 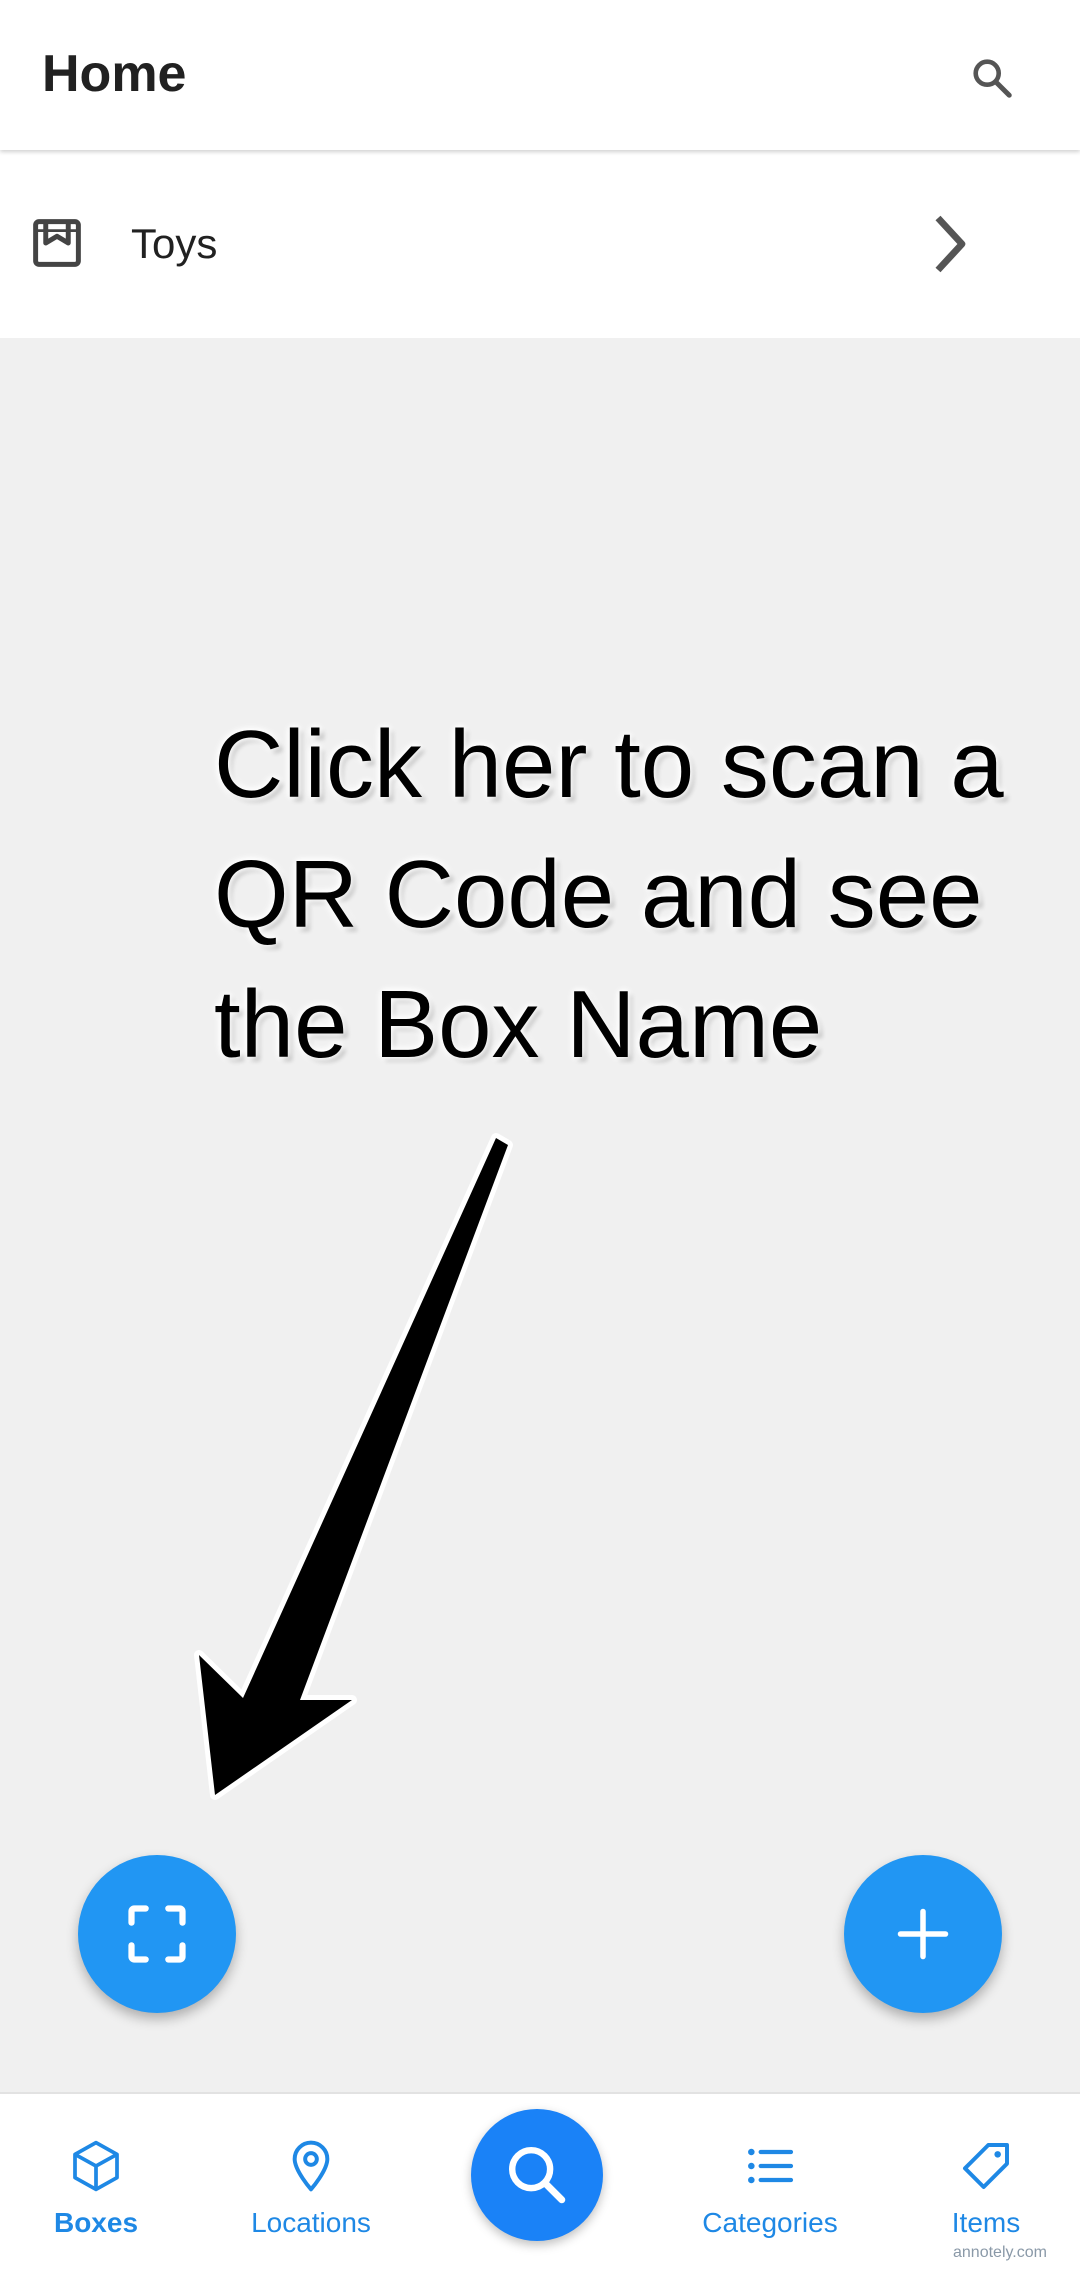 I want to click on nav-item-items: Items, so click(x=983, y=2188).